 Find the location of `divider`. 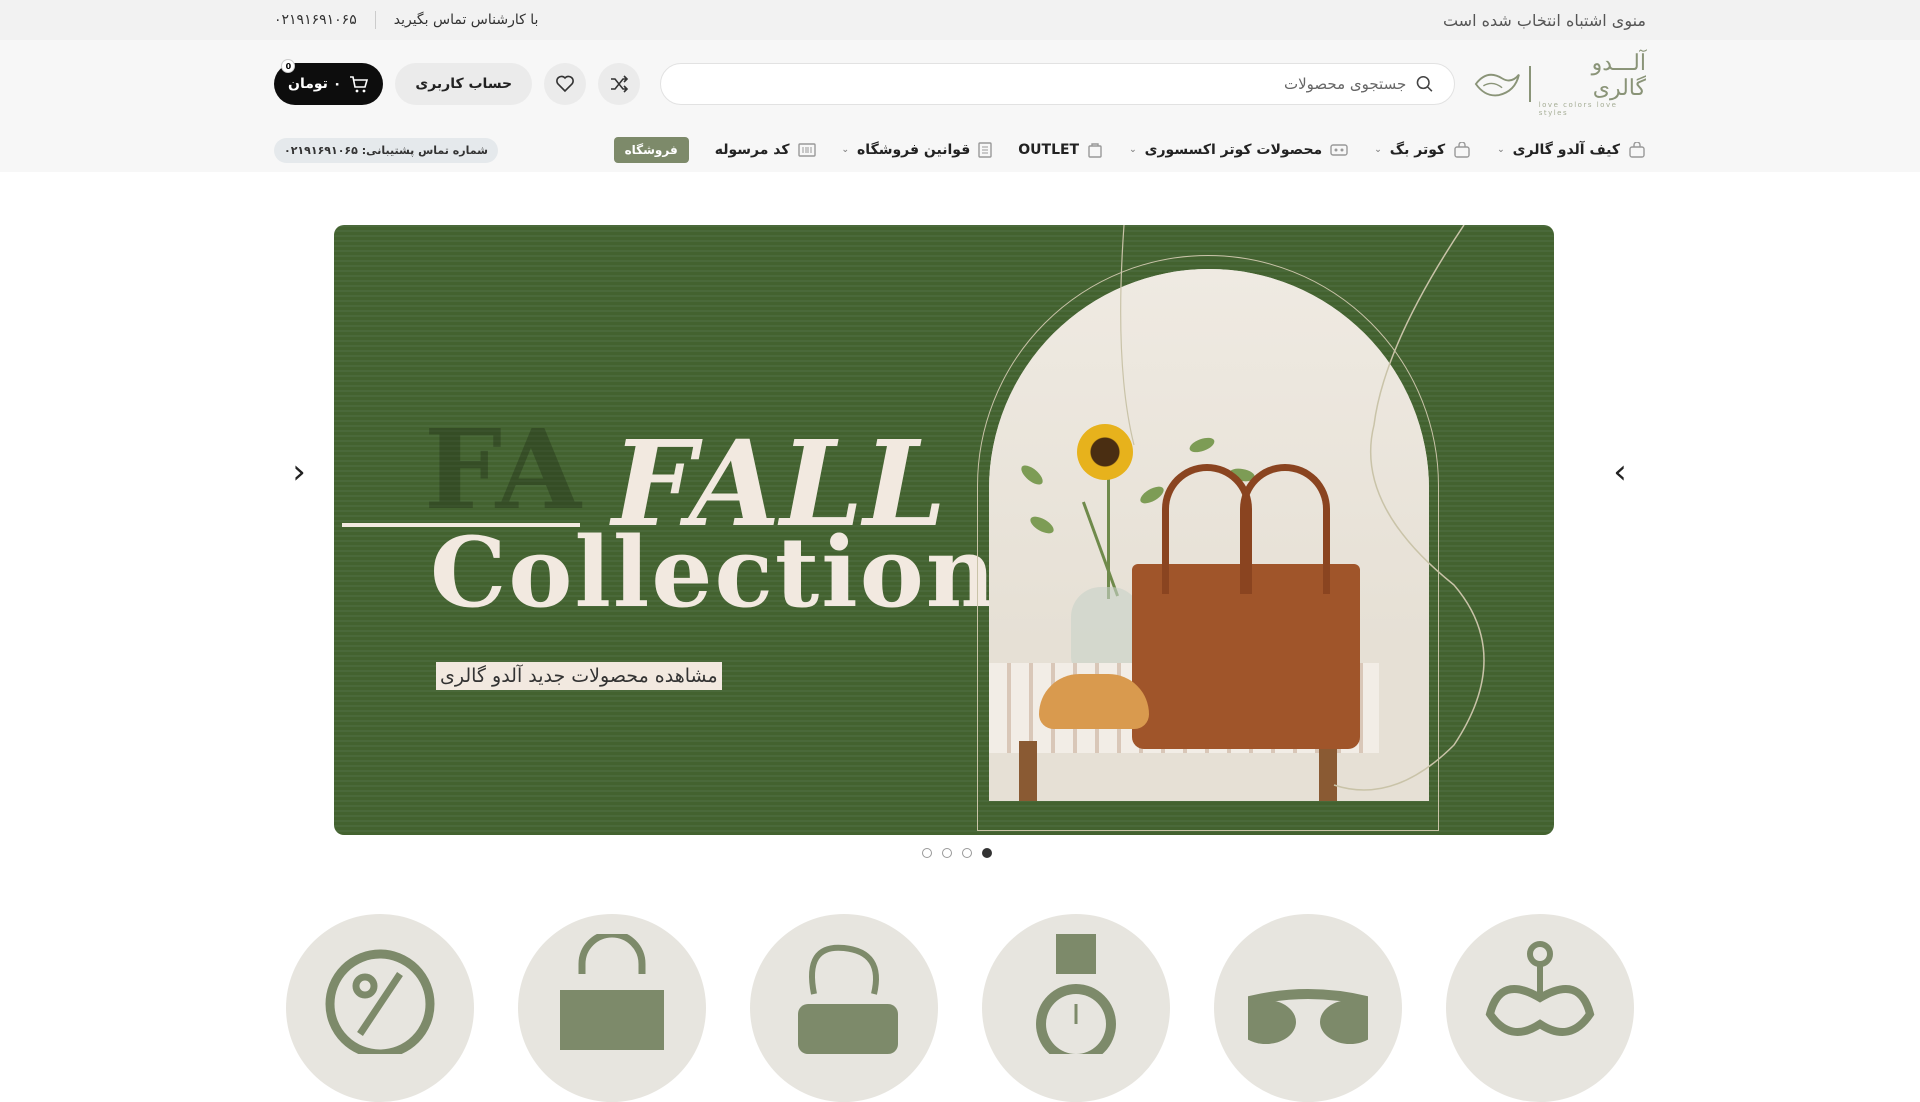

divider is located at coordinates (375, 20).